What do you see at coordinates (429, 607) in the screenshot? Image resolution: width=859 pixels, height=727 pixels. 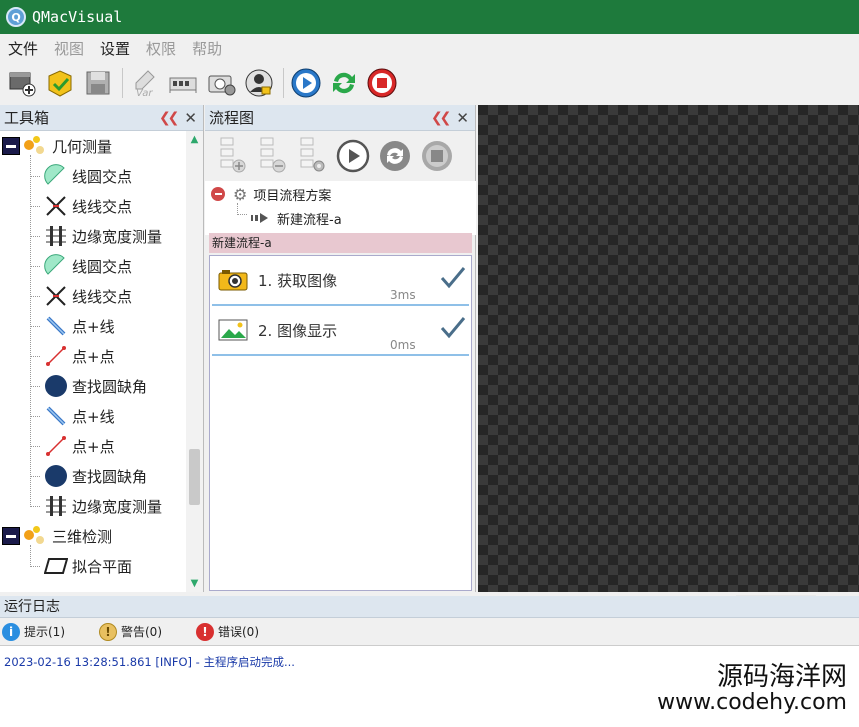 I see `log-title: 运行日志` at bounding box center [429, 607].